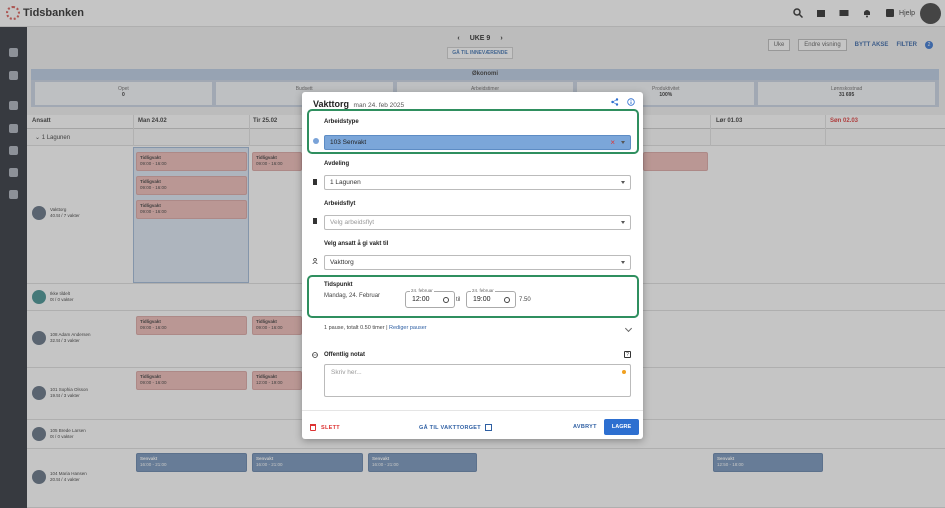 The width and height of the screenshot is (945, 508). I want to click on avdeling-select: 1 Lagunen, so click(477, 182).